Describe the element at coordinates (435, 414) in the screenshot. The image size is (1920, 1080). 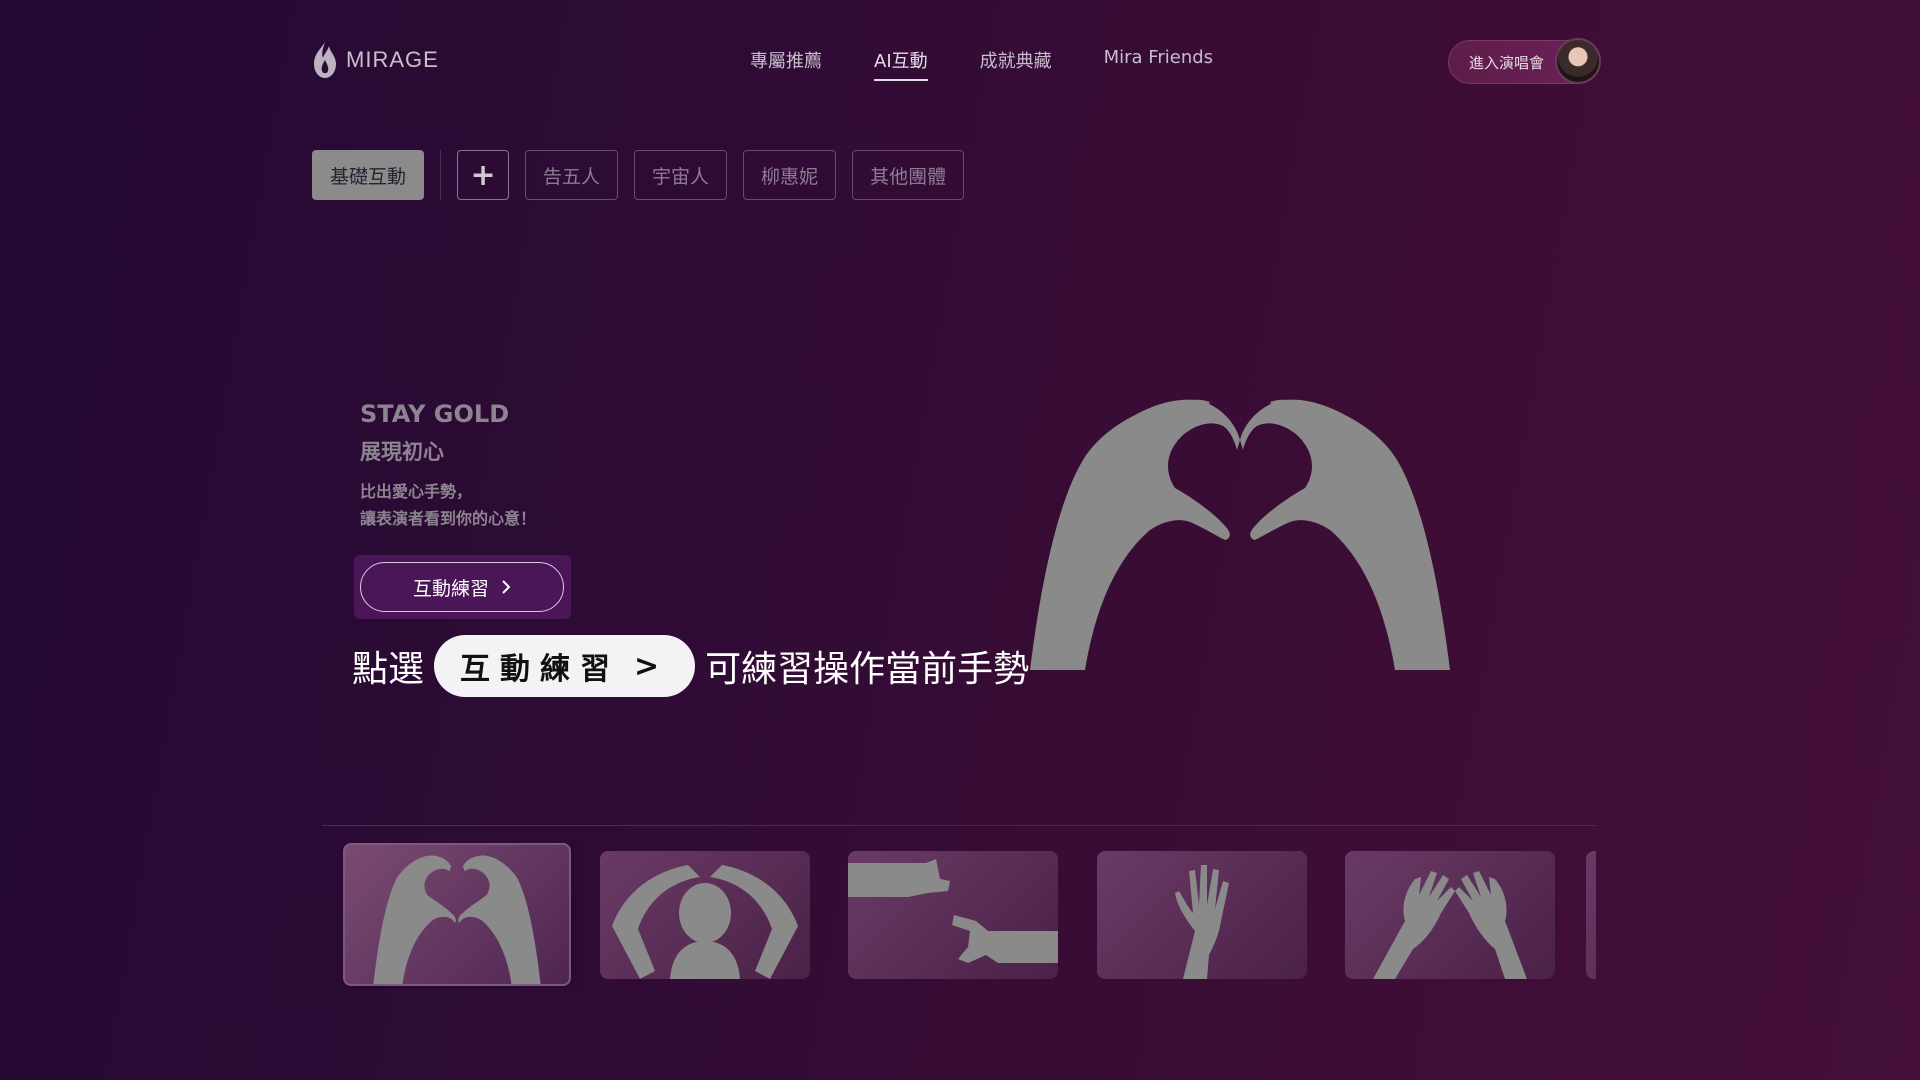
I see `gesture-title: STAY GOLD` at that location.